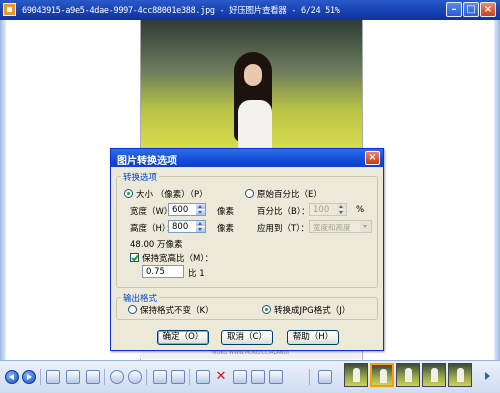 This screenshot has height=393, width=500. I want to click on dialog-titlebar: 图片转换选项 ×, so click(247, 158).